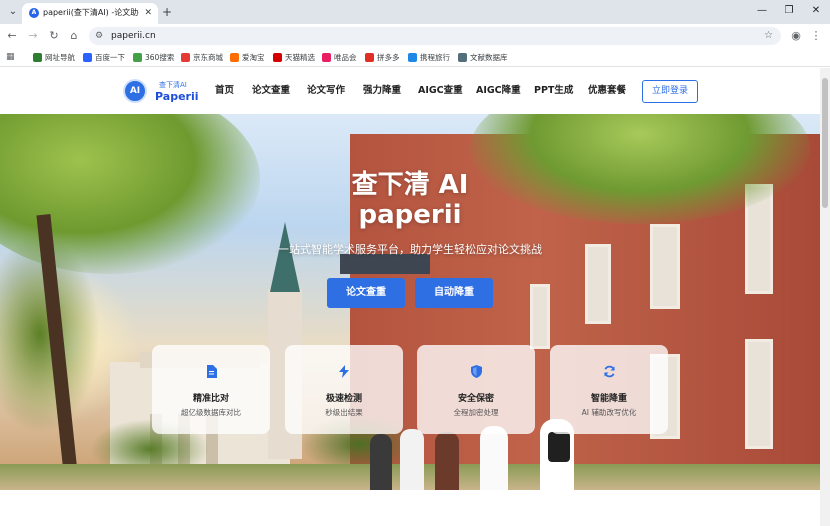 The width and height of the screenshot is (830, 526). What do you see at coordinates (816, 36) in the screenshot?
I see `browser-menu-icon: ⋮` at bounding box center [816, 36].